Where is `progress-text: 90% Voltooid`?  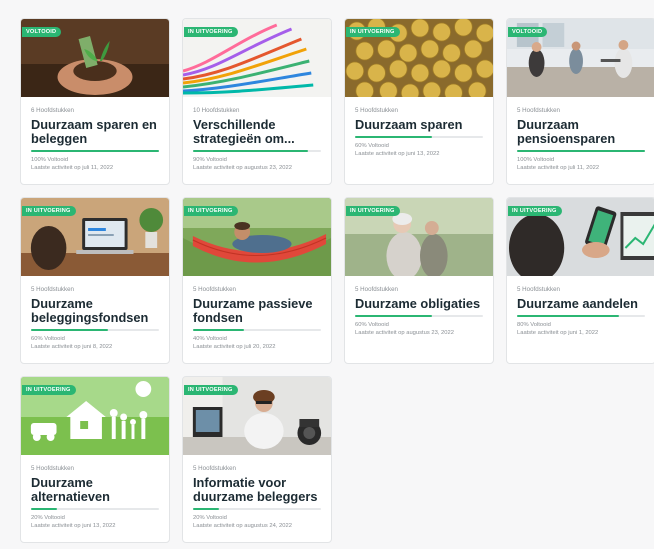
progress-text: 90% Voltooid is located at coordinates (210, 160).